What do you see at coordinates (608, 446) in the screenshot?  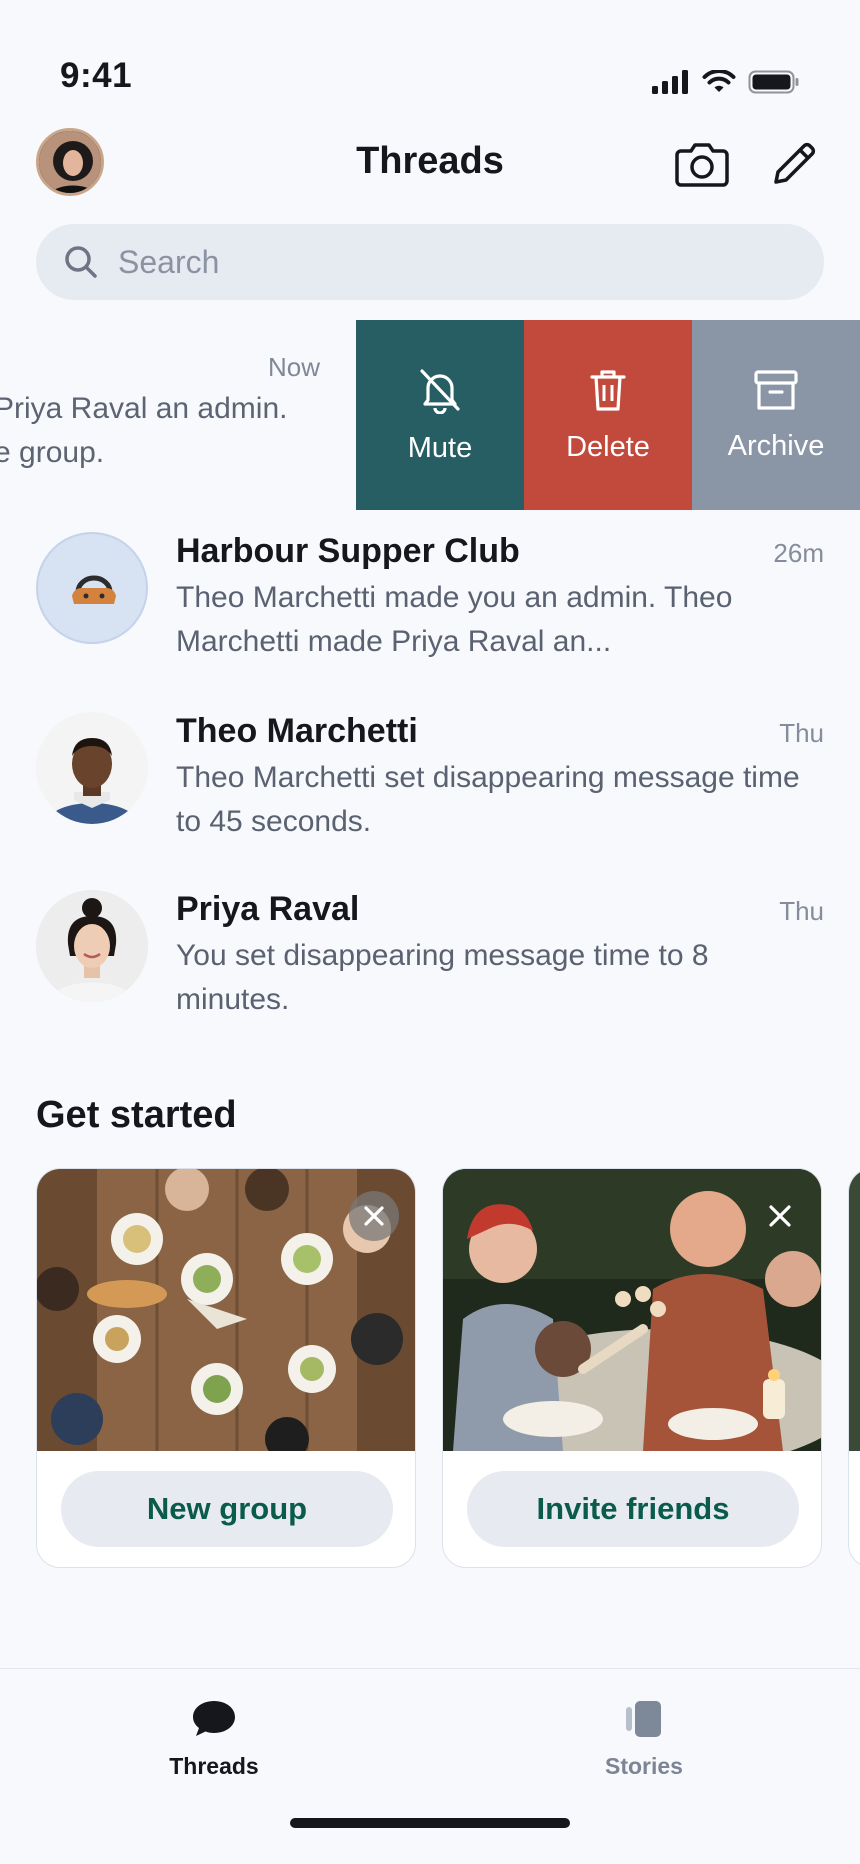 I see `delete-label: Delete` at bounding box center [608, 446].